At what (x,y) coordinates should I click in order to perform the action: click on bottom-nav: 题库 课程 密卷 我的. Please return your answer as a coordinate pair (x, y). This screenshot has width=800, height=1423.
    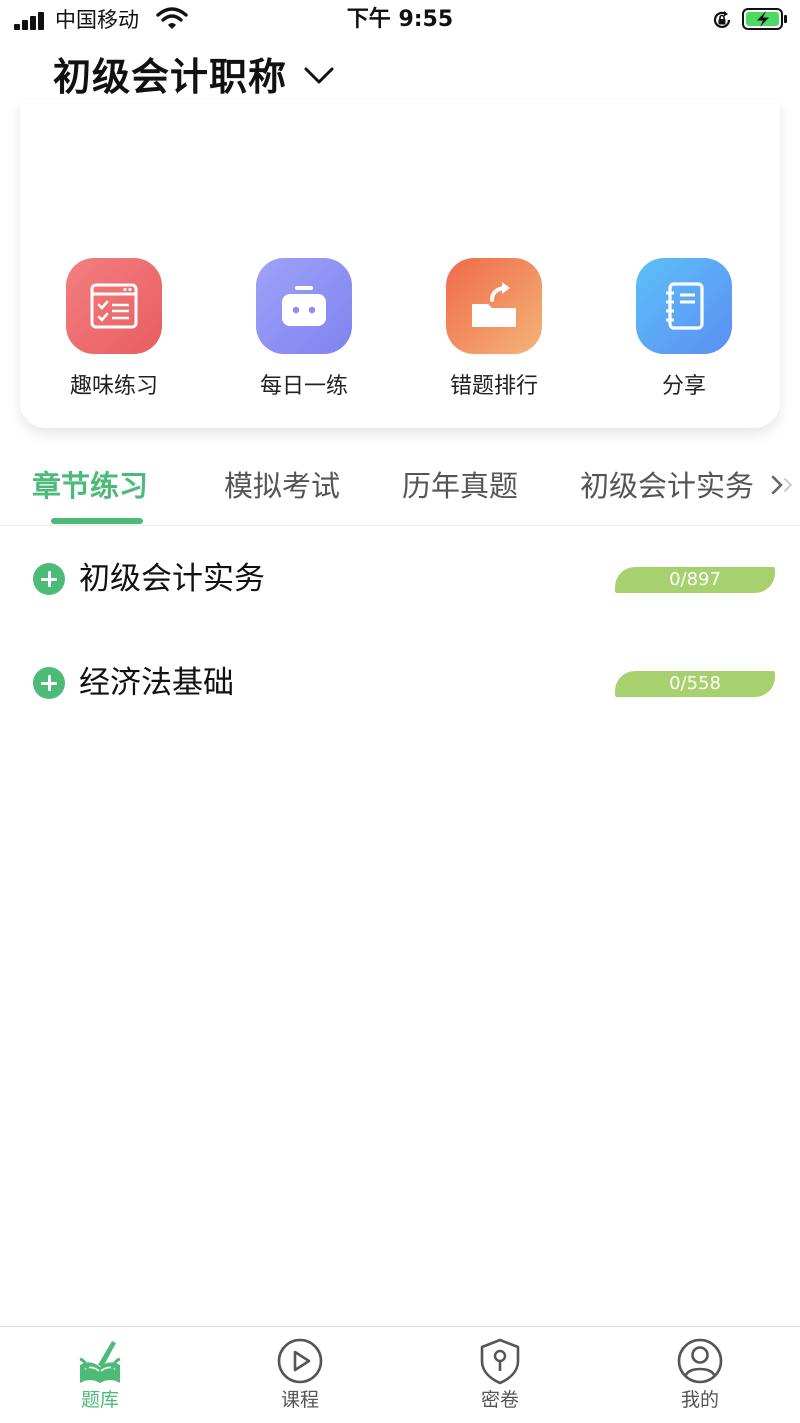
    Looking at the image, I should click on (400, 1374).